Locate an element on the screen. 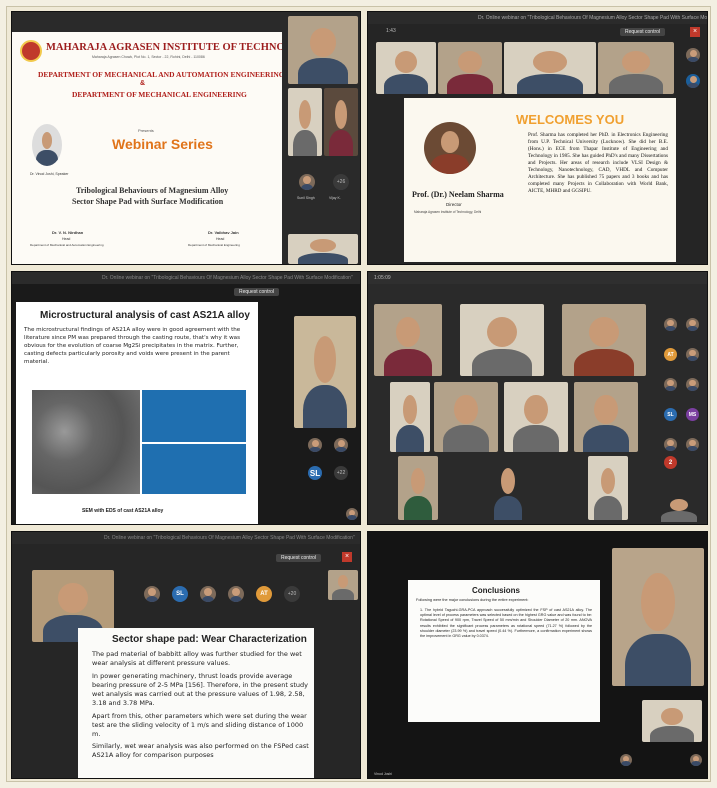  welcome-heading: WELCOMES YOU is located at coordinates (570, 119).